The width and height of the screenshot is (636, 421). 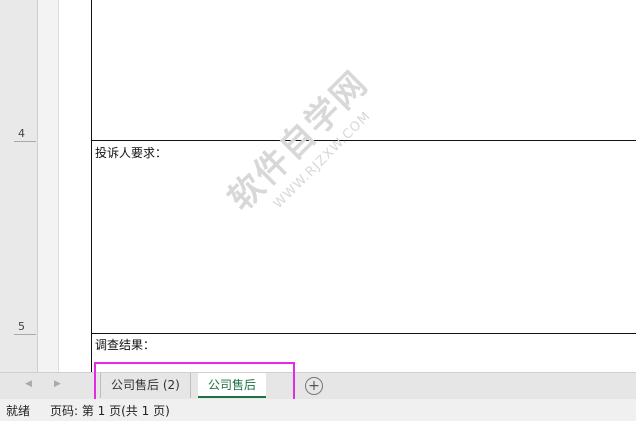 What do you see at coordinates (48, 186) in the screenshot?
I see `page-margin` at bounding box center [48, 186].